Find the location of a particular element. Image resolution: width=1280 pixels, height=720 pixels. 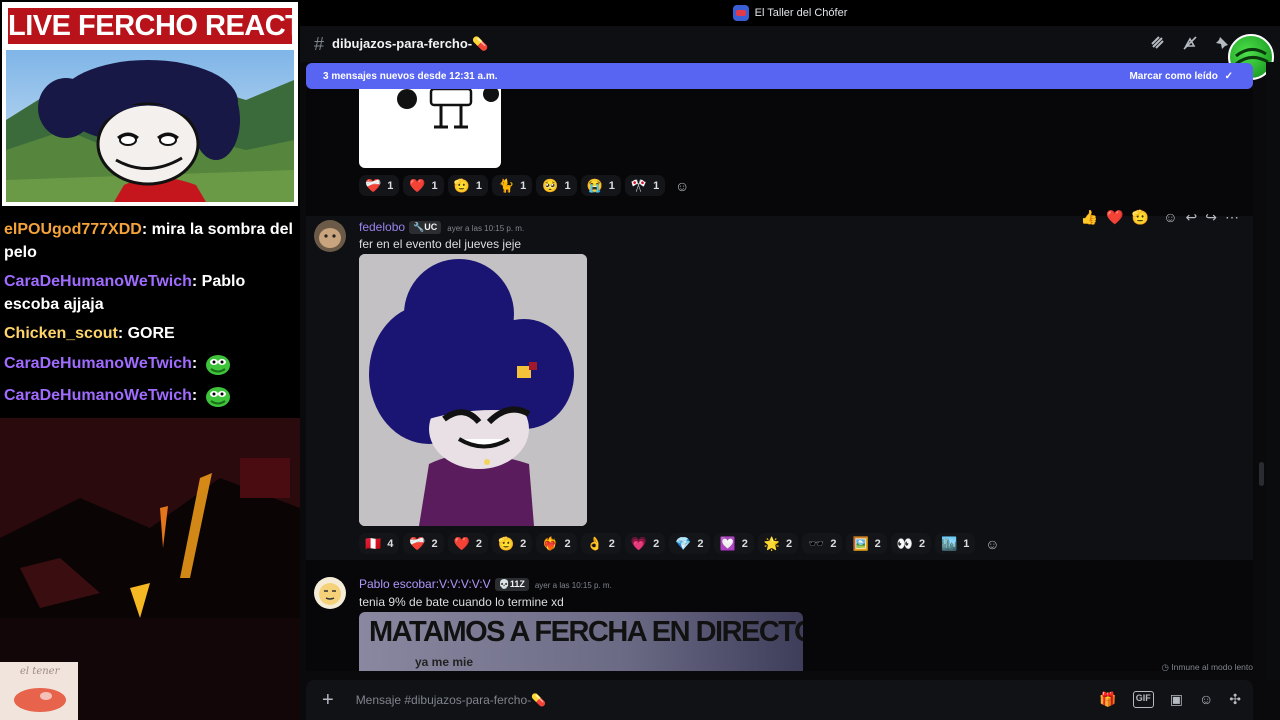

hash-icon: # is located at coordinates (319, 43).